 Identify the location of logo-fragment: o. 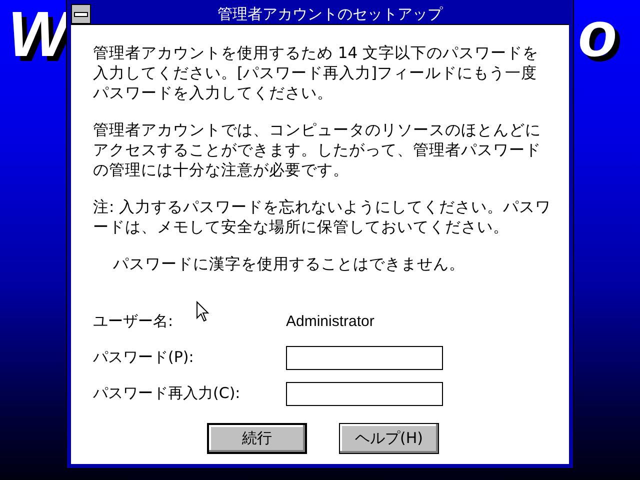
(598, 34).